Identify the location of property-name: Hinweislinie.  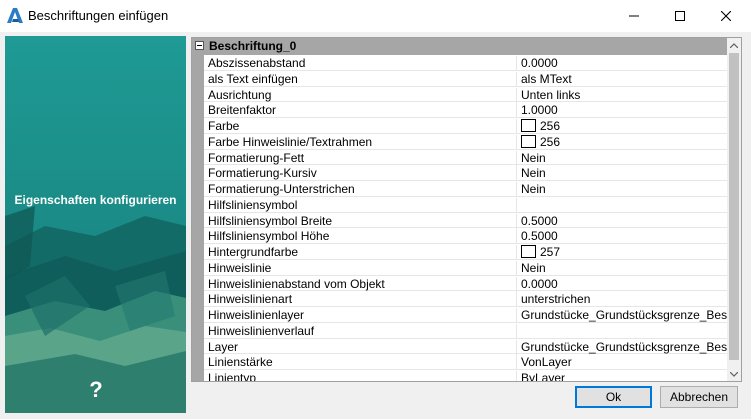
(240, 267).